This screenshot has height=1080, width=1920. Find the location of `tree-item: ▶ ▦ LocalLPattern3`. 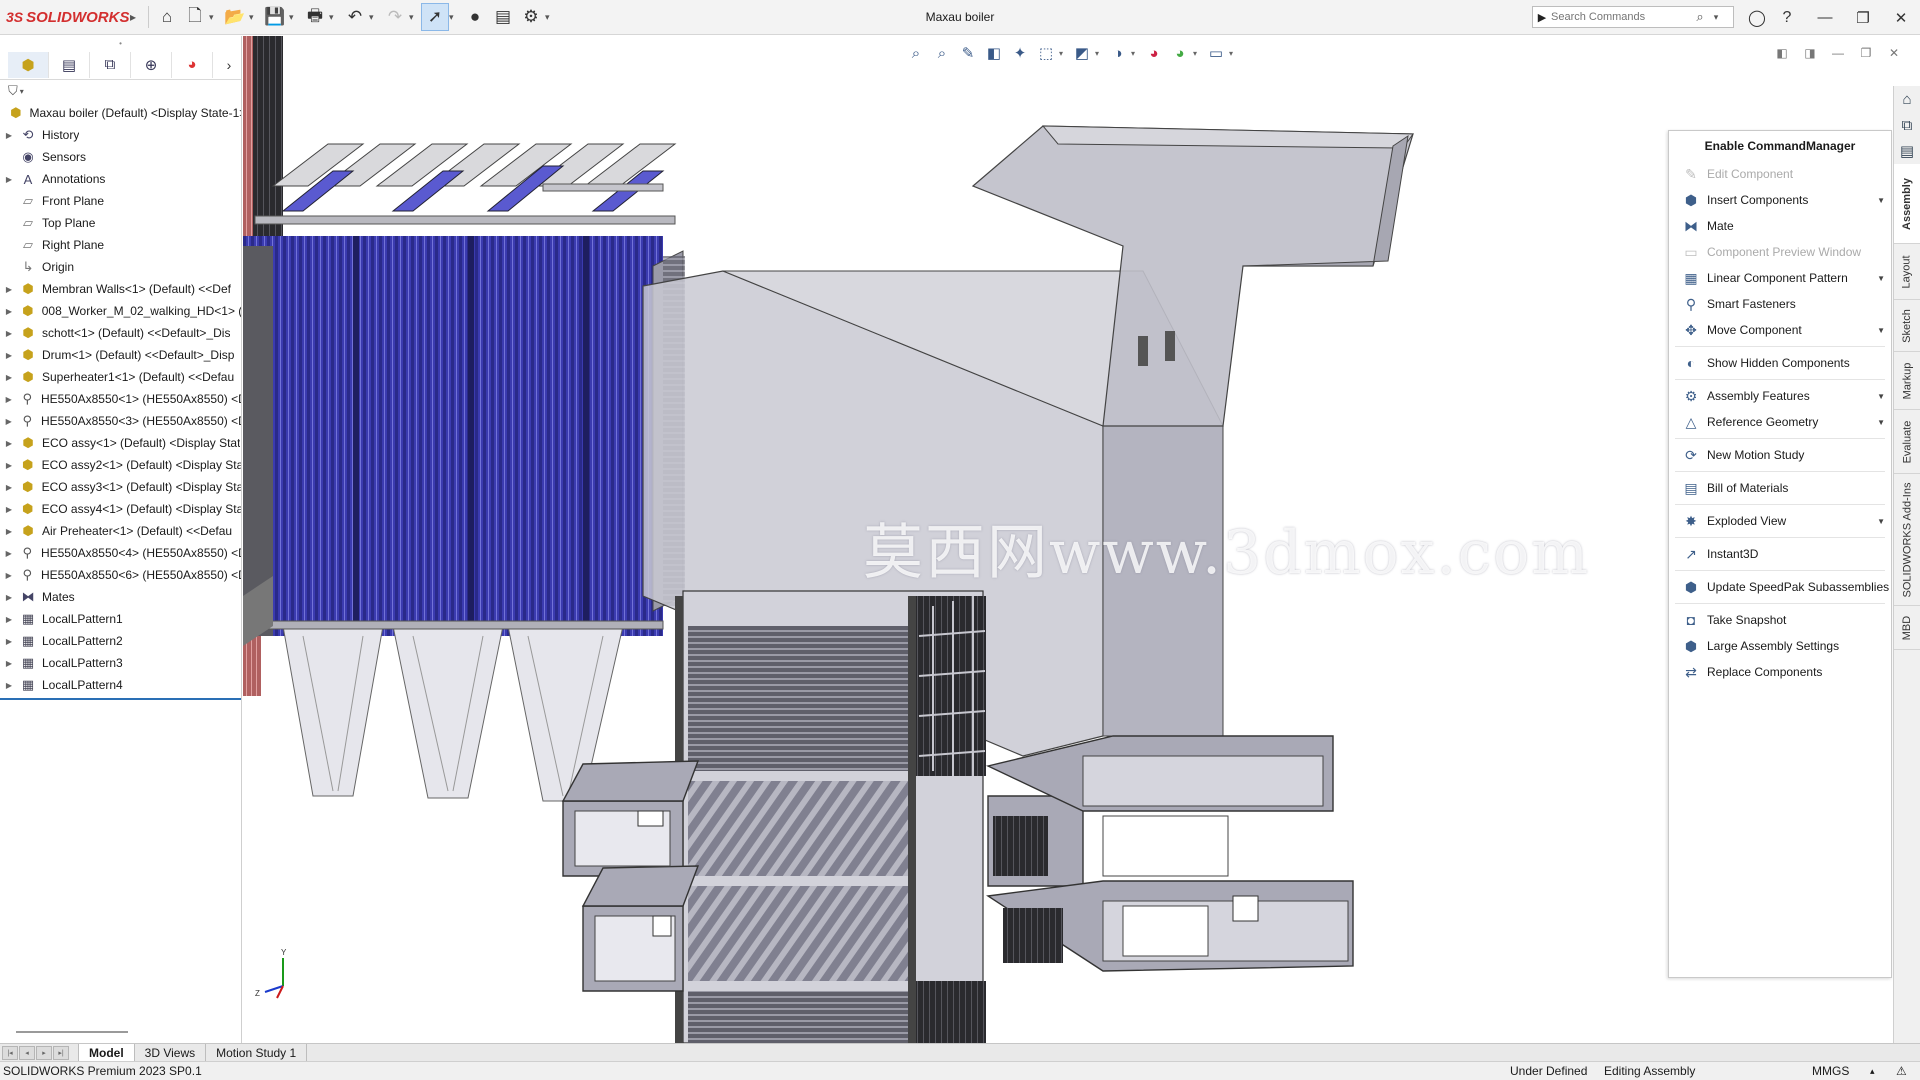

tree-item: ▶ ▦ LocalLPattern3 is located at coordinates (120, 663).